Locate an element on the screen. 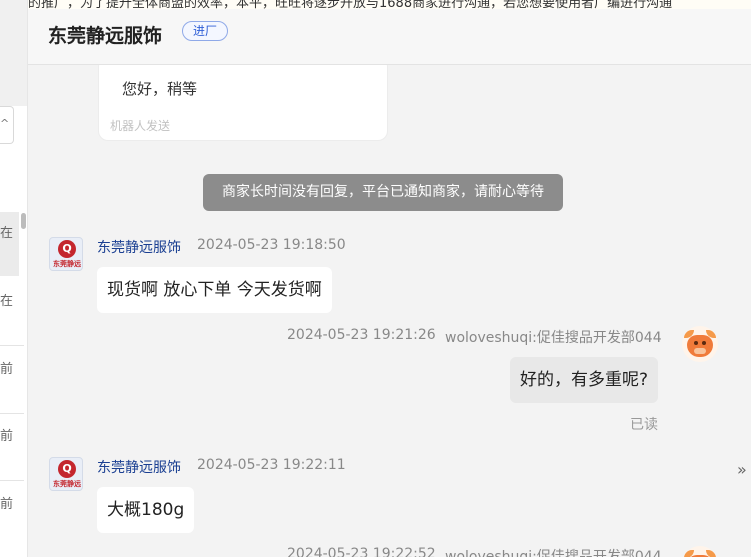 This screenshot has height=557, width=751. shop-name: 东莞静远服饰 is located at coordinates (105, 34).